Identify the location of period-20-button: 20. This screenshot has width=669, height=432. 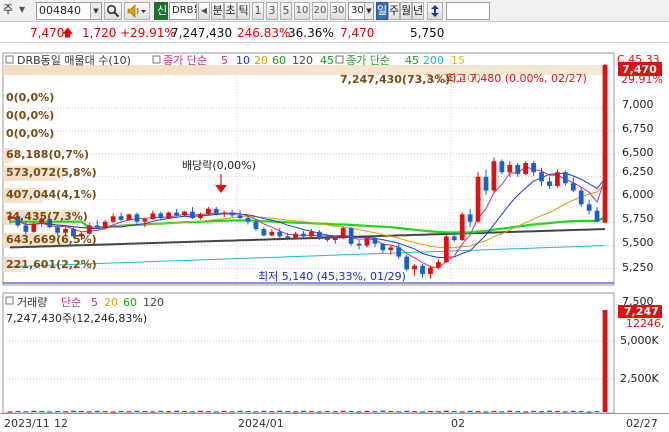
(320, 11).